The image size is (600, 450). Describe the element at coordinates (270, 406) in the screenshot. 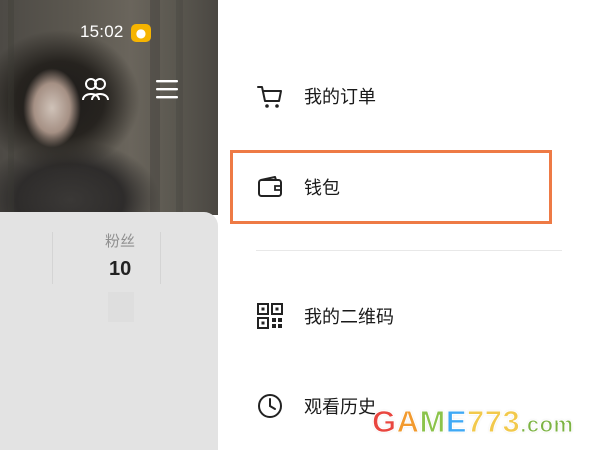

I see `clock-icon` at that location.